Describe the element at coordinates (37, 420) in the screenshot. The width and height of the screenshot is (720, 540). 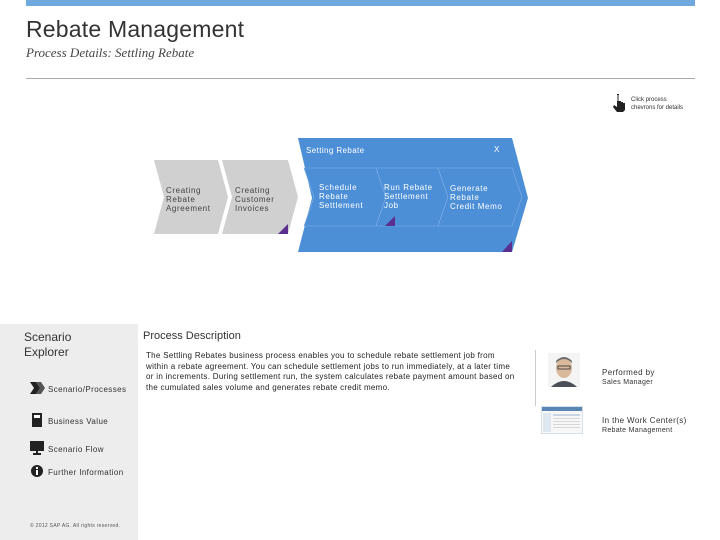
I see `calculator-icon` at that location.